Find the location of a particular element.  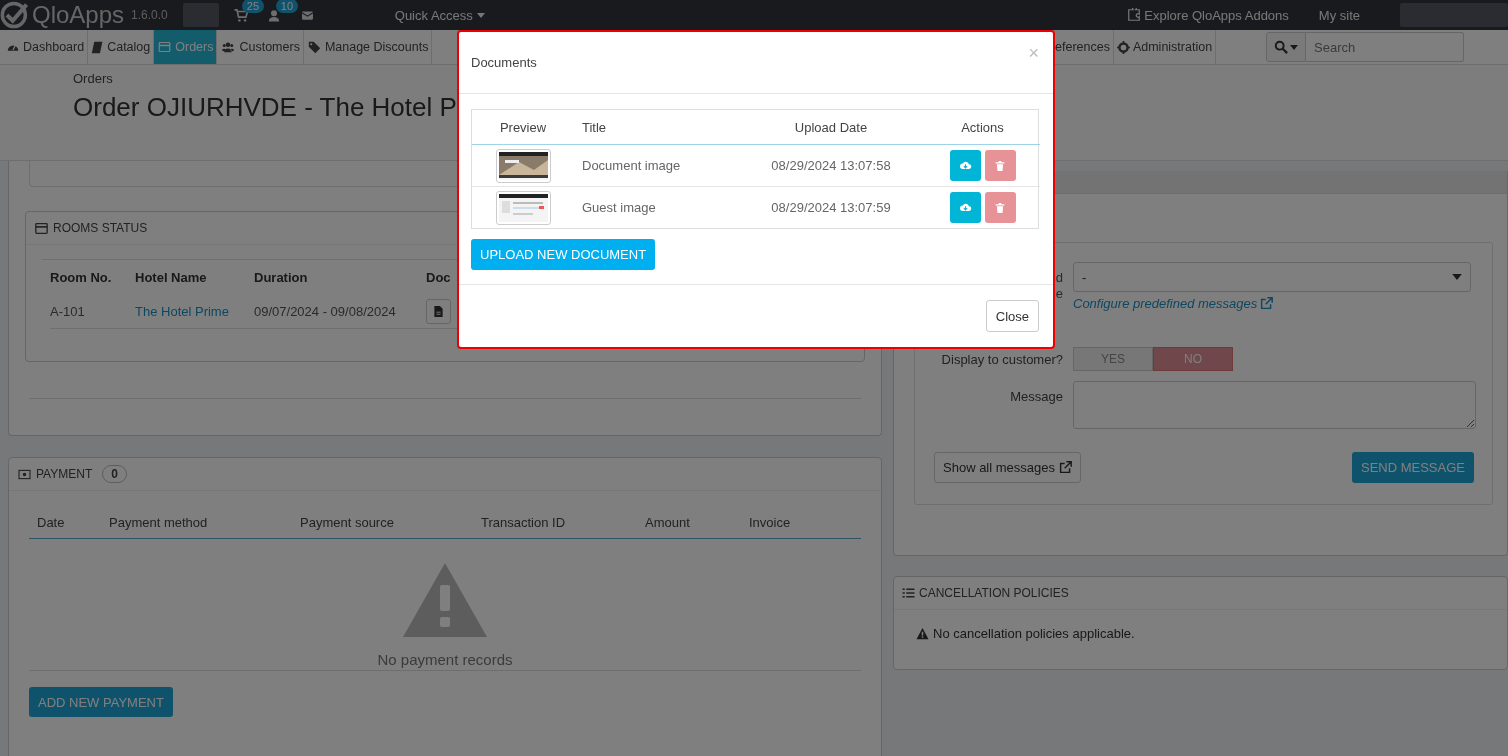

book-icon is located at coordinates (98, 47).